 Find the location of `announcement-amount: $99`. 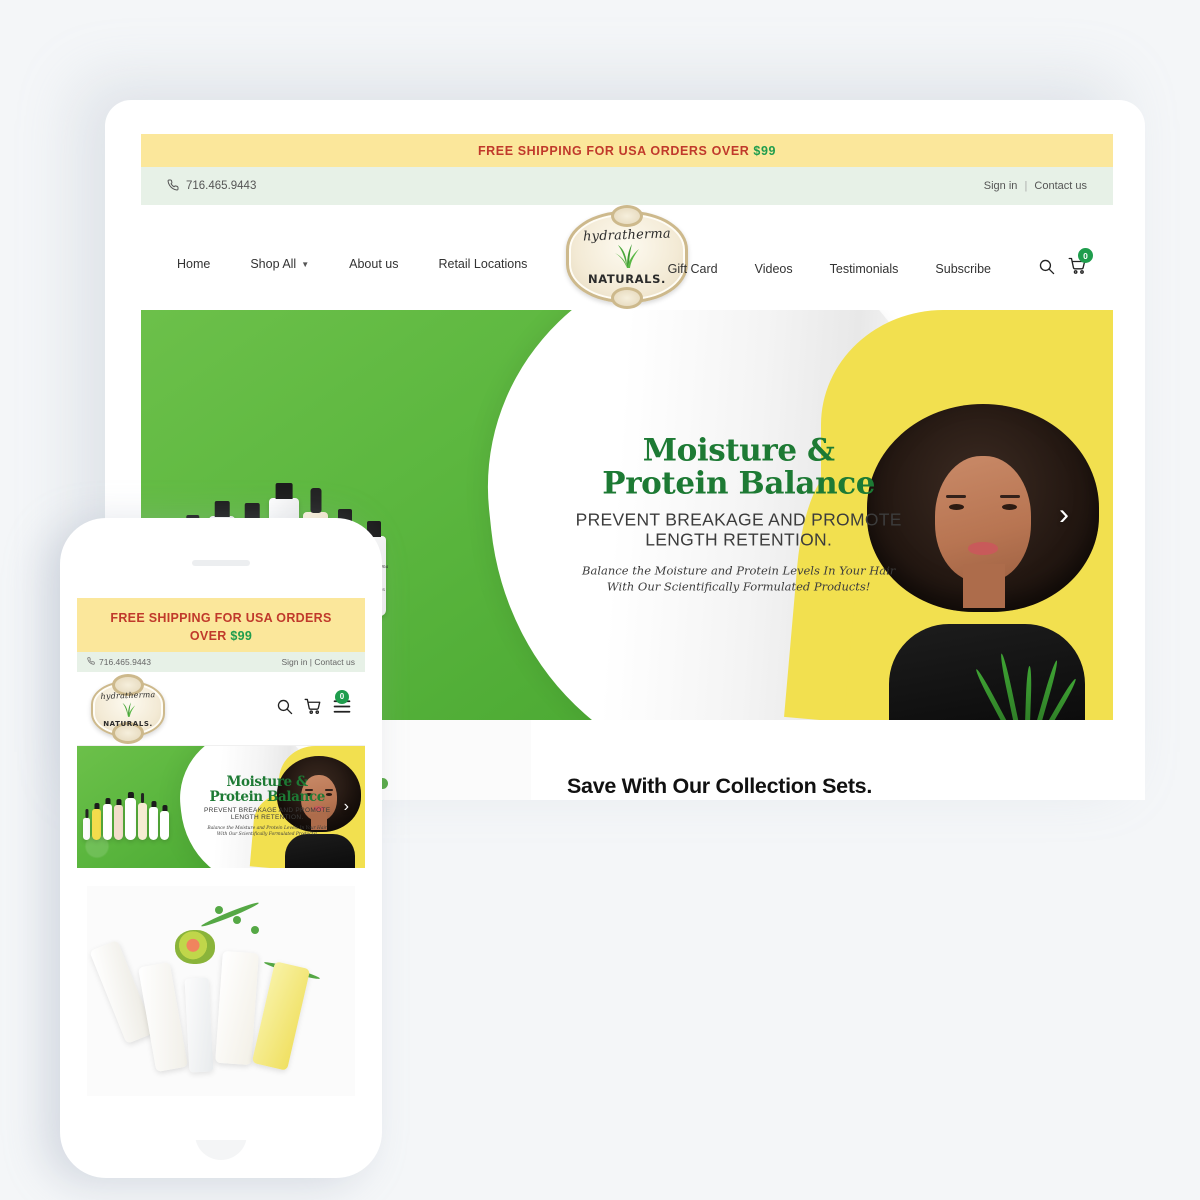

announcement-amount: $99 is located at coordinates (765, 150).